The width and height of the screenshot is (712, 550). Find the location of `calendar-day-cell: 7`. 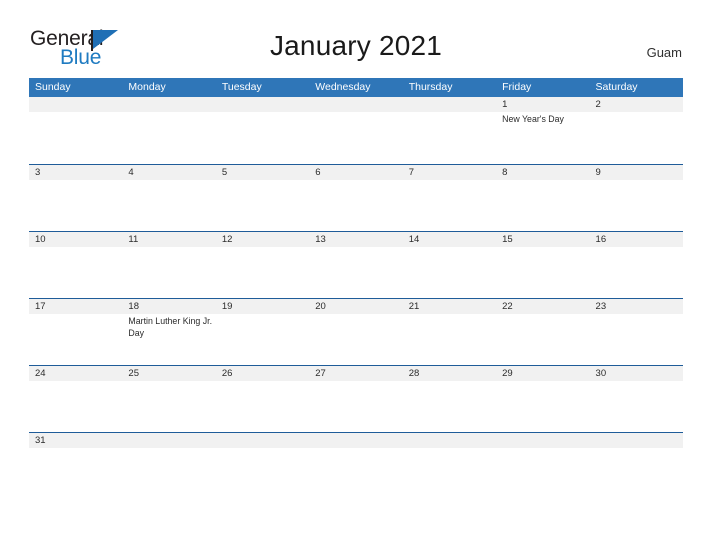

calendar-day-cell: 7 is located at coordinates (449, 198).